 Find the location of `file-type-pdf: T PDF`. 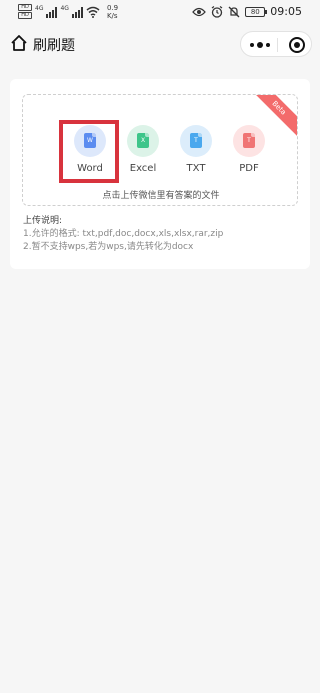

file-type-pdf: T PDF is located at coordinates (249, 149).